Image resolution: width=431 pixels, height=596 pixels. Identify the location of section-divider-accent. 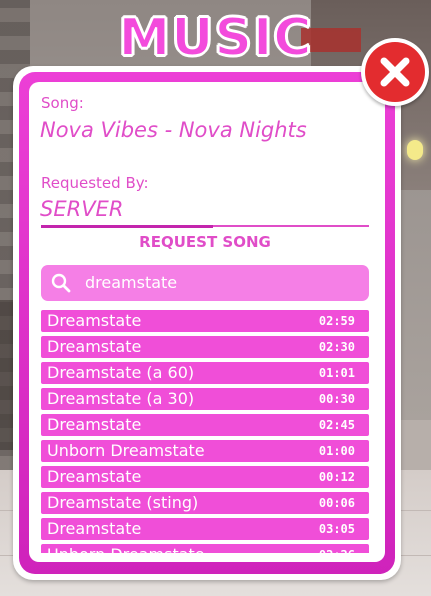
(127, 226).